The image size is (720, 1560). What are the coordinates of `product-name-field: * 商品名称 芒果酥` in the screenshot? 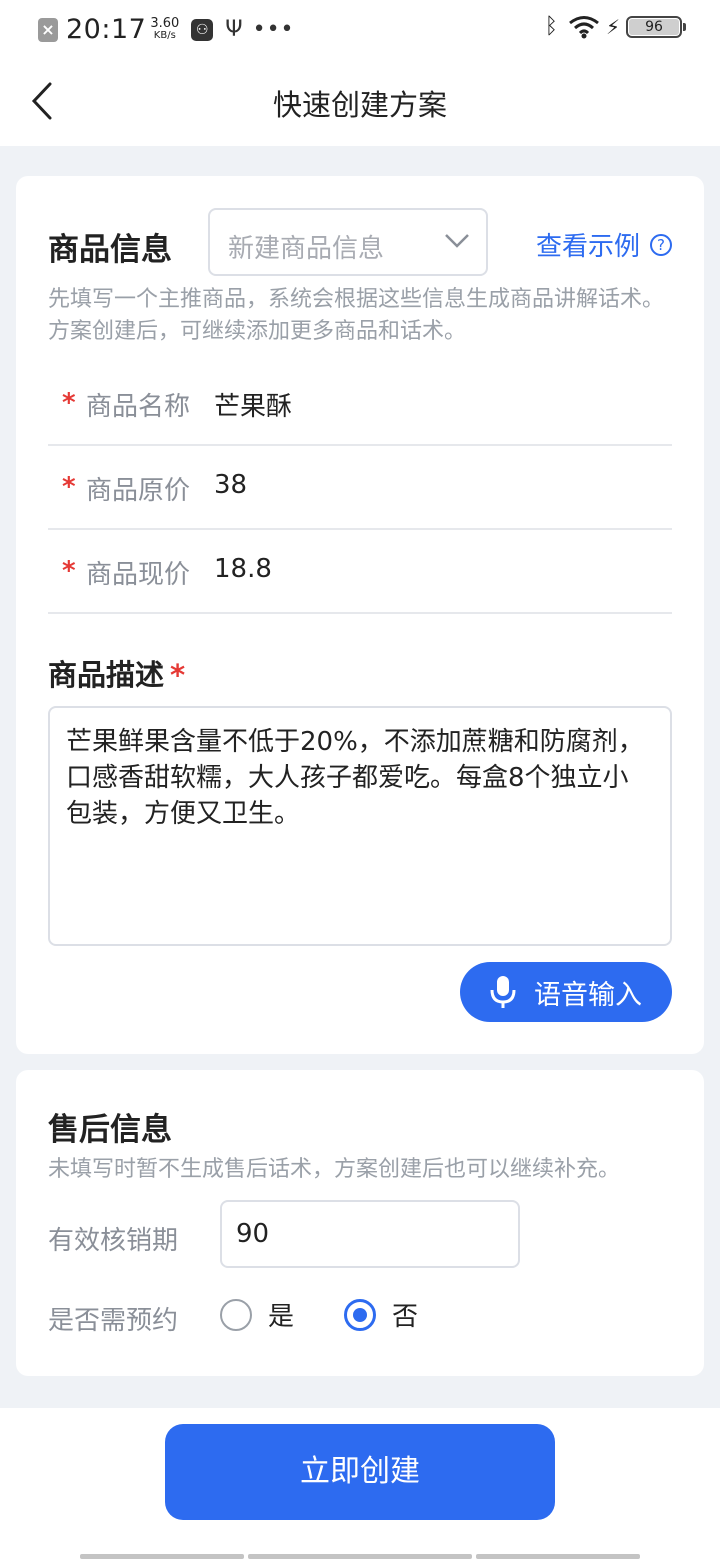 It's located at (360, 404).